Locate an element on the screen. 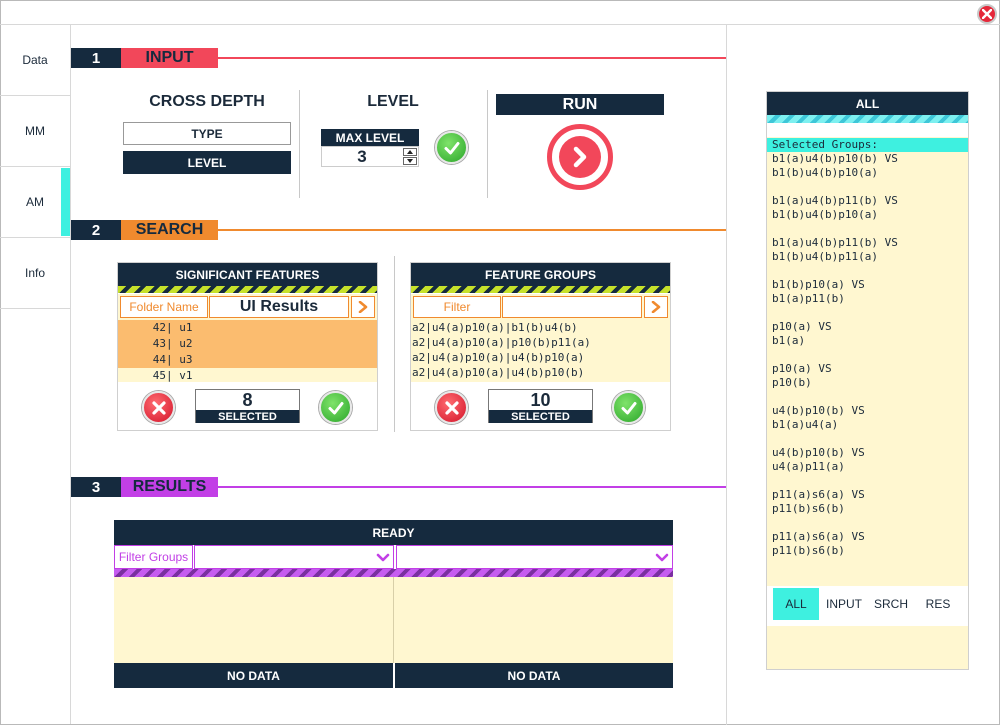 The width and height of the screenshot is (1000, 725). sidebar-tab-label: Info is located at coordinates (34, 273).